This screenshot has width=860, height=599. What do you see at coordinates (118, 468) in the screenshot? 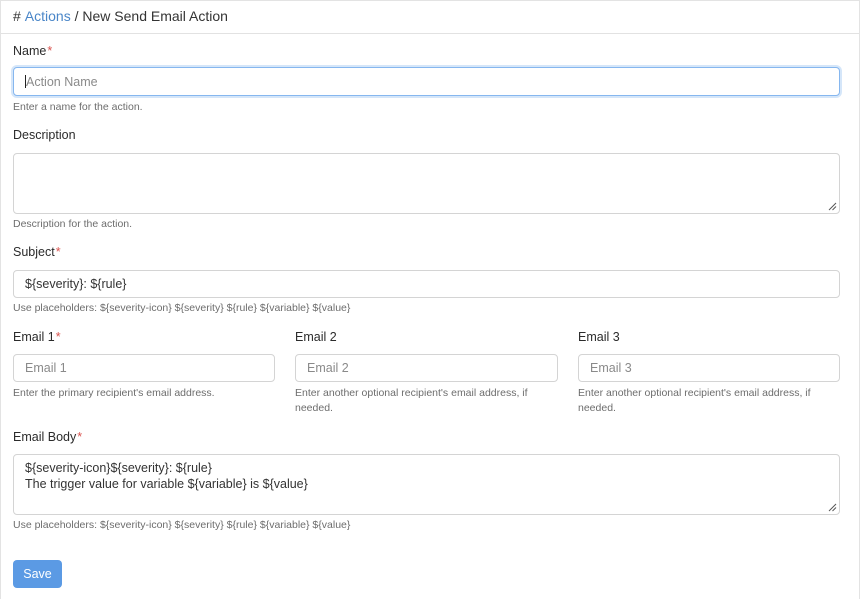
I see `email-body-line: ${severity-icon}${severity}: ${rule}` at bounding box center [118, 468].